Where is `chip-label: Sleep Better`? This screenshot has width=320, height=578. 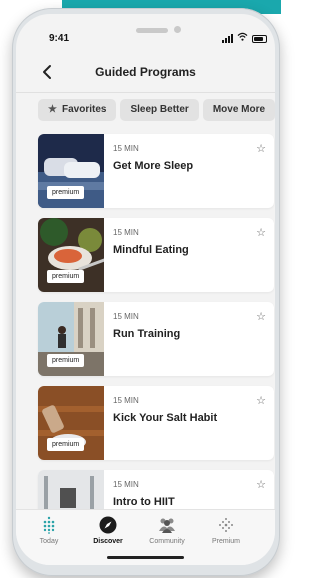 chip-label: Sleep Better is located at coordinates (159, 109).